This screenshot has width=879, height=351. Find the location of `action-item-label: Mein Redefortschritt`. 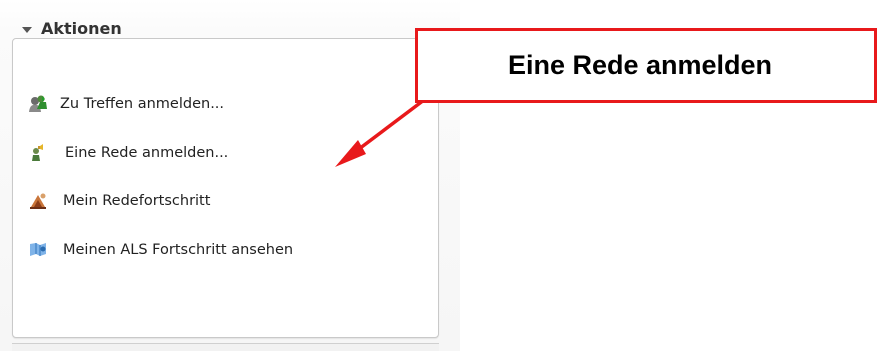

action-item-label: Mein Redefortschritt is located at coordinates (137, 201).